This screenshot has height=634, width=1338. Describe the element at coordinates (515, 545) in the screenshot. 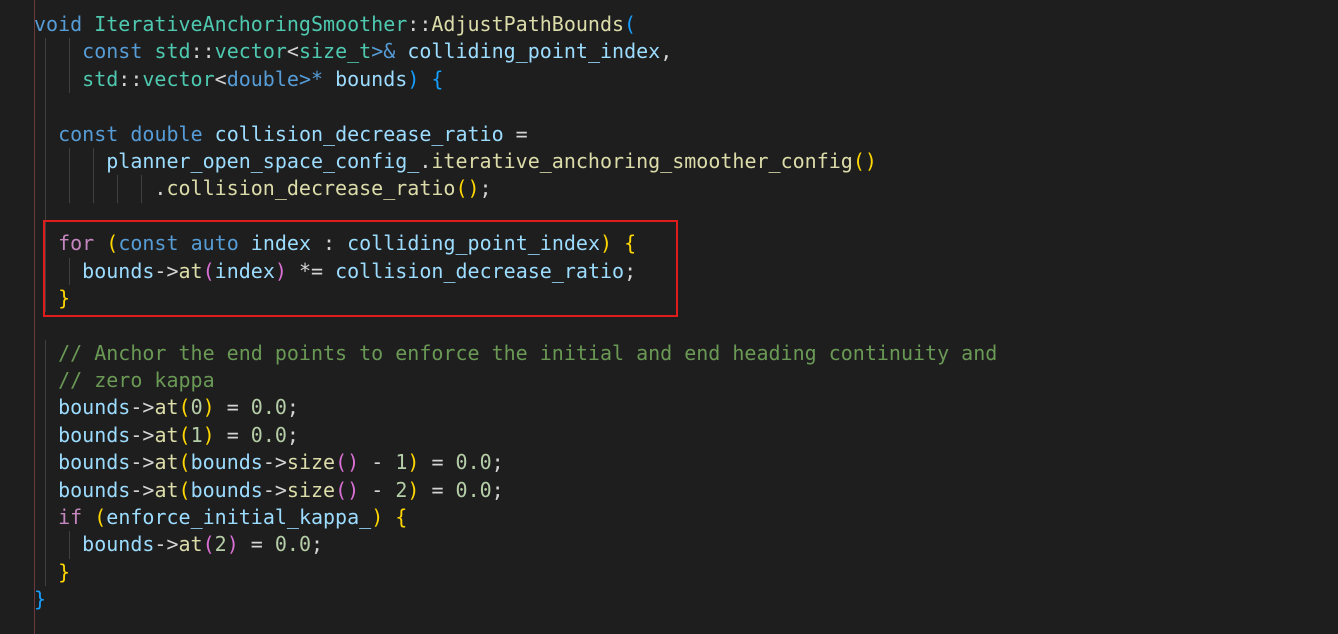

I see `code-line: bounds->at(2) = 0.0;` at that location.